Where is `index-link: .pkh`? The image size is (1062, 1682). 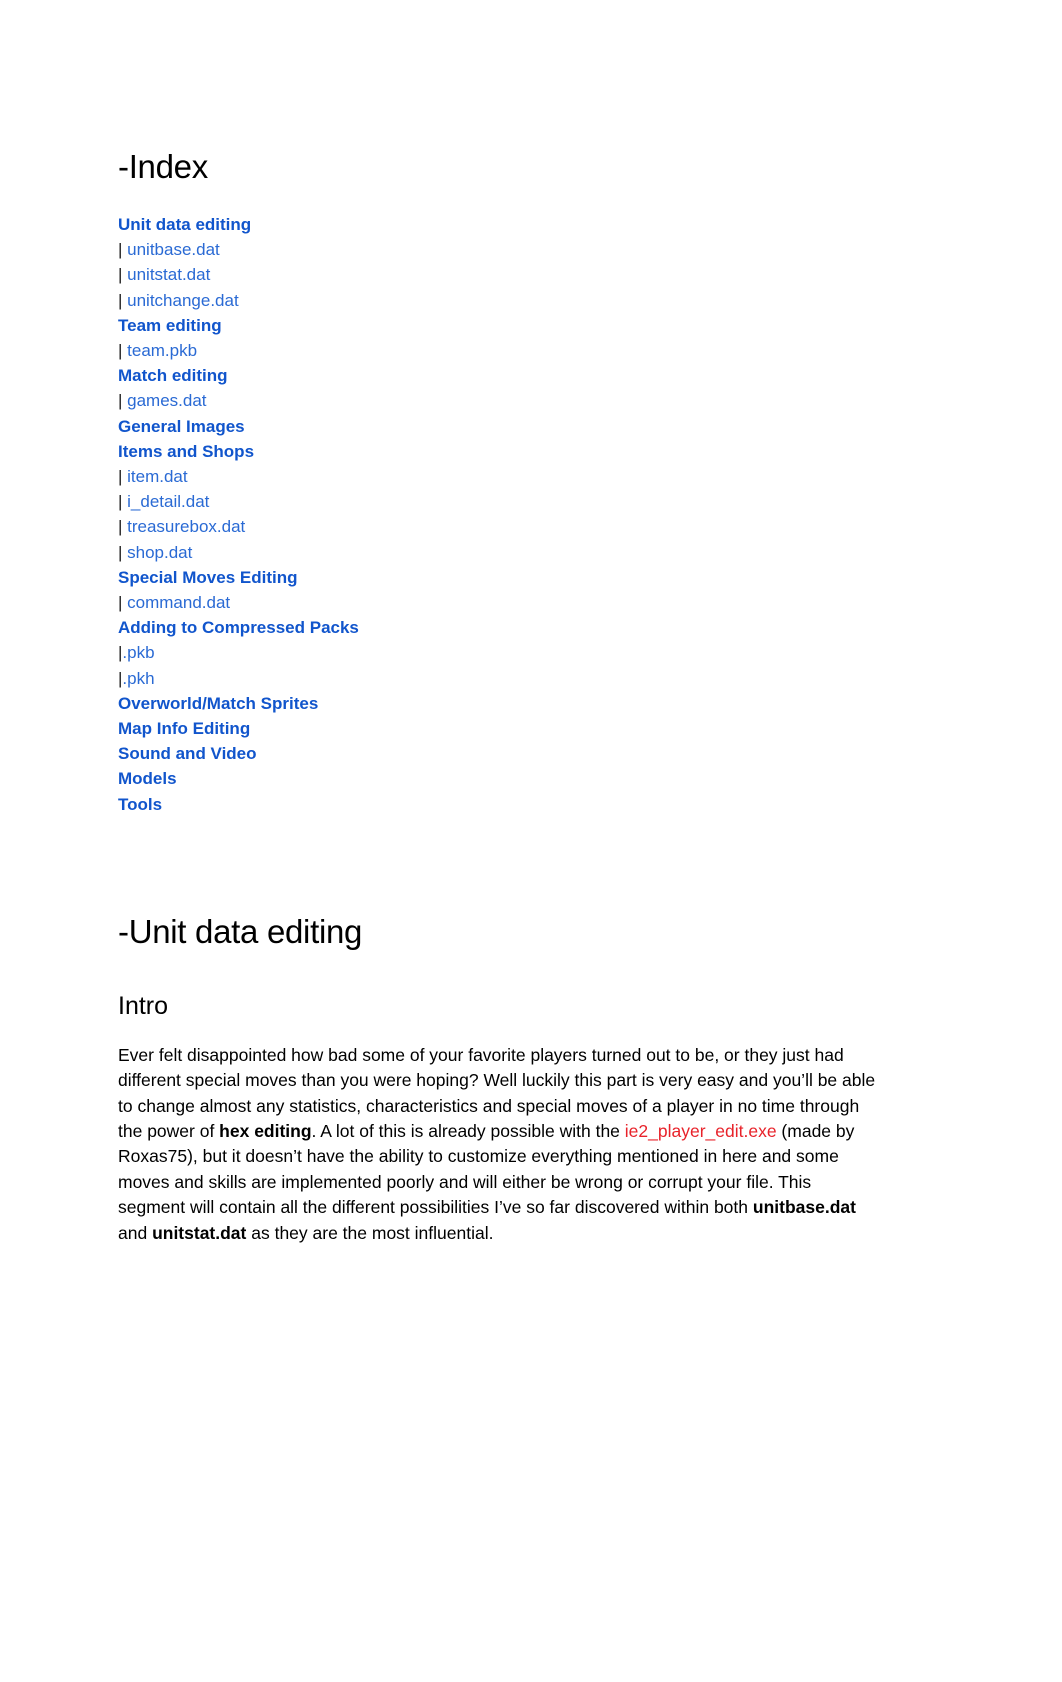
index-link: .pkh is located at coordinates (138, 678).